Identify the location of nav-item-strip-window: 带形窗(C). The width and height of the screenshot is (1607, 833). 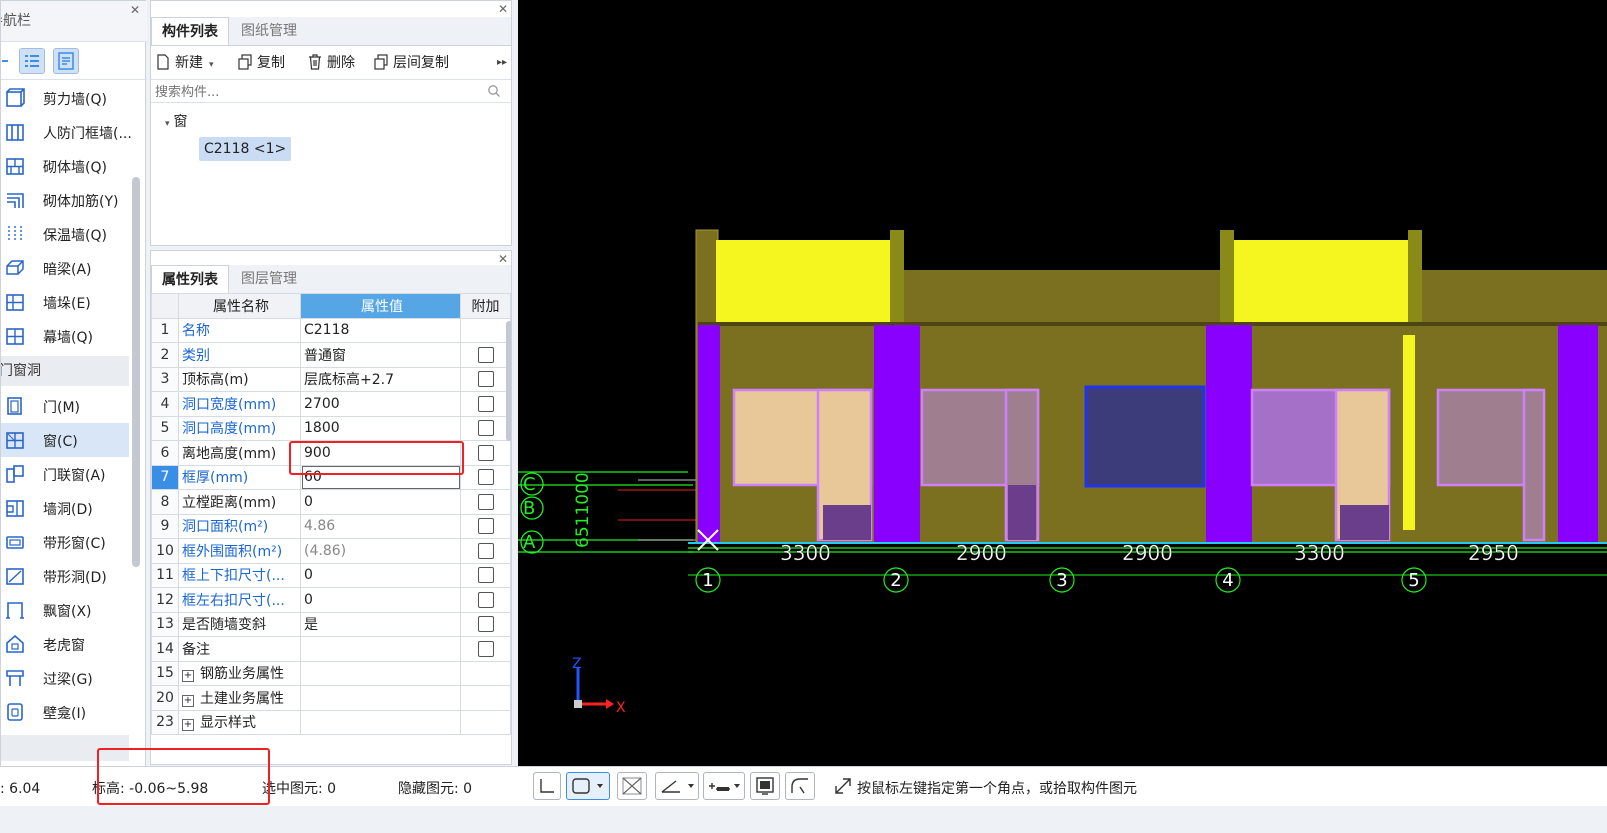
(65, 542).